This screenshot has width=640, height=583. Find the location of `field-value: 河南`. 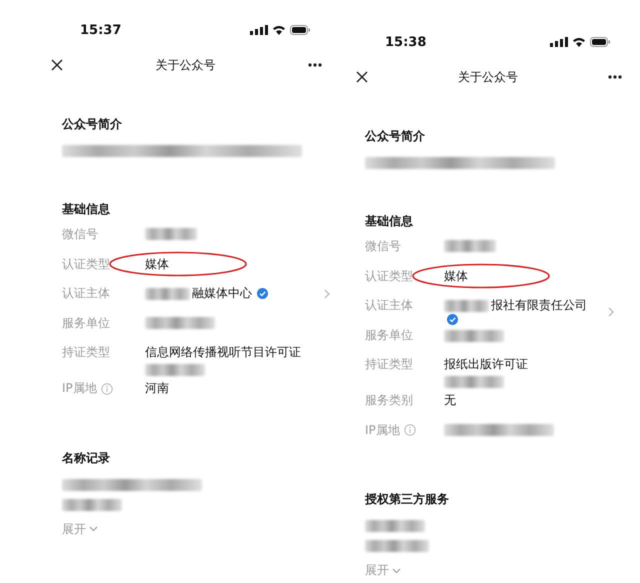

field-value: 河南 is located at coordinates (157, 388).